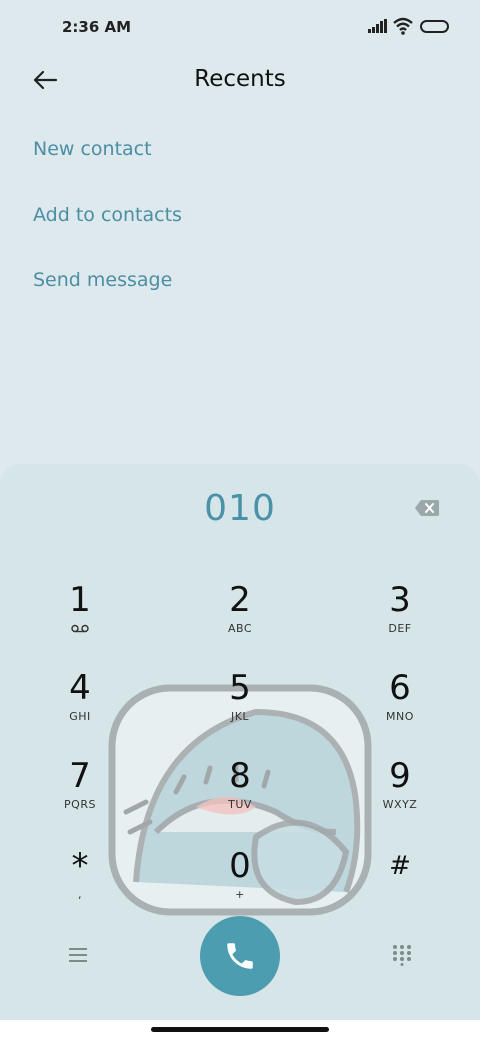  What do you see at coordinates (80, 716) in the screenshot?
I see `key-letters: GHI` at bounding box center [80, 716].